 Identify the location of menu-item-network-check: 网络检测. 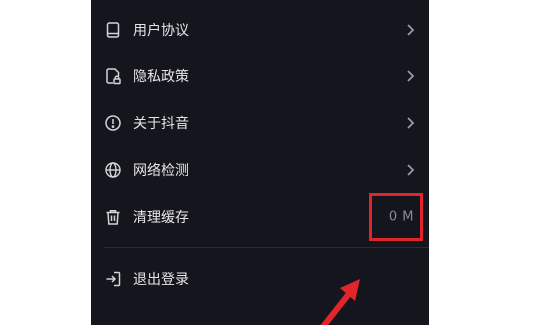
(260, 170).